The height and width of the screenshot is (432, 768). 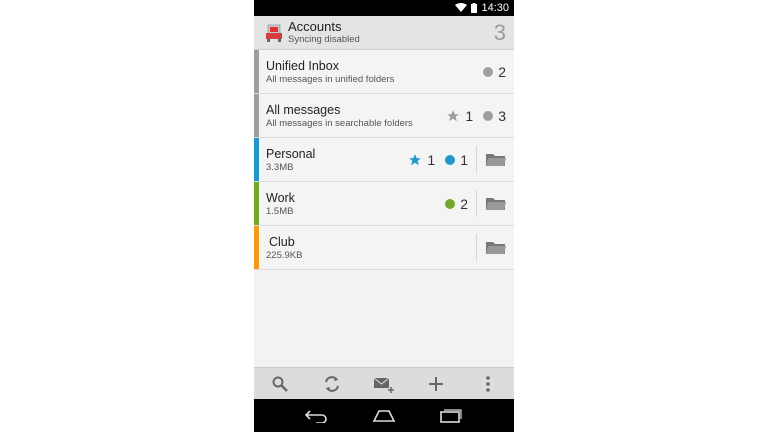 What do you see at coordinates (474, 8) in the screenshot?
I see `battery-icon` at bounding box center [474, 8].